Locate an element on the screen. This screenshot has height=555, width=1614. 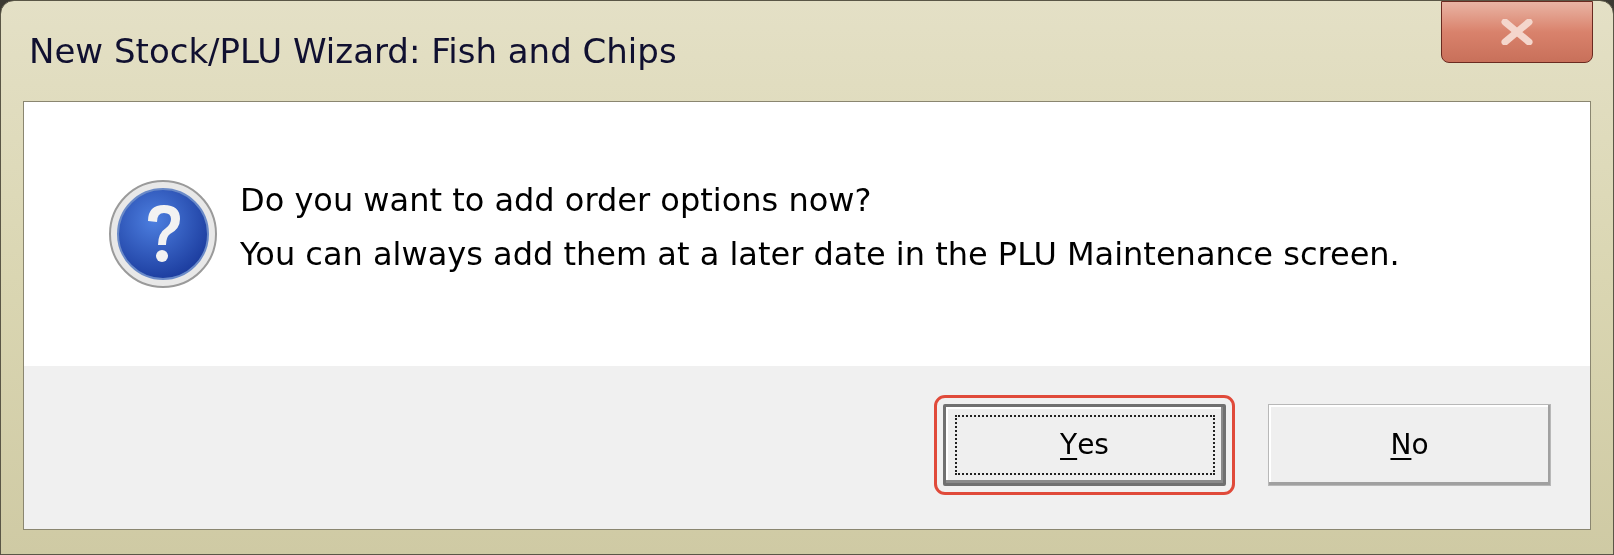
dialog-button: No is located at coordinates (1409, 444).